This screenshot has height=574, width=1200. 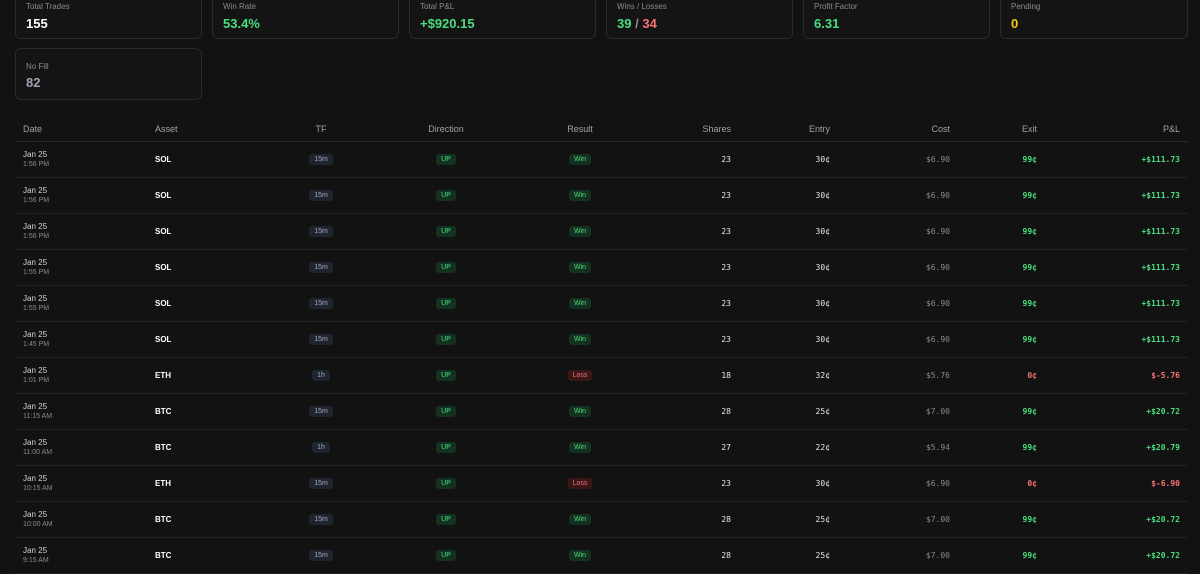 What do you see at coordinates (81, 411) in the screenshot?
I see `cell-date: Jan 25 11:15 AM` at bounding box center [81, 411].